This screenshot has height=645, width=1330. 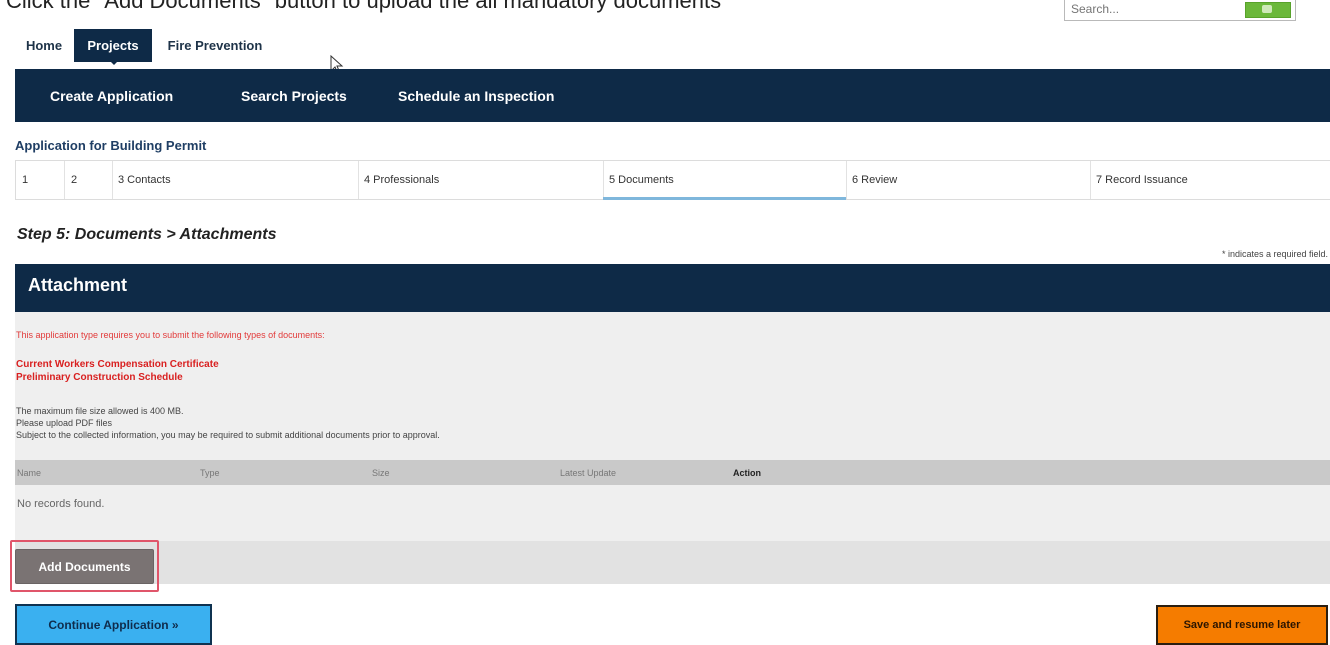 What do you see at coordinates (480, 180) in the screenshot?
I see `step-4-professionals: 4 Professionals` at bounding box center [480, 180].